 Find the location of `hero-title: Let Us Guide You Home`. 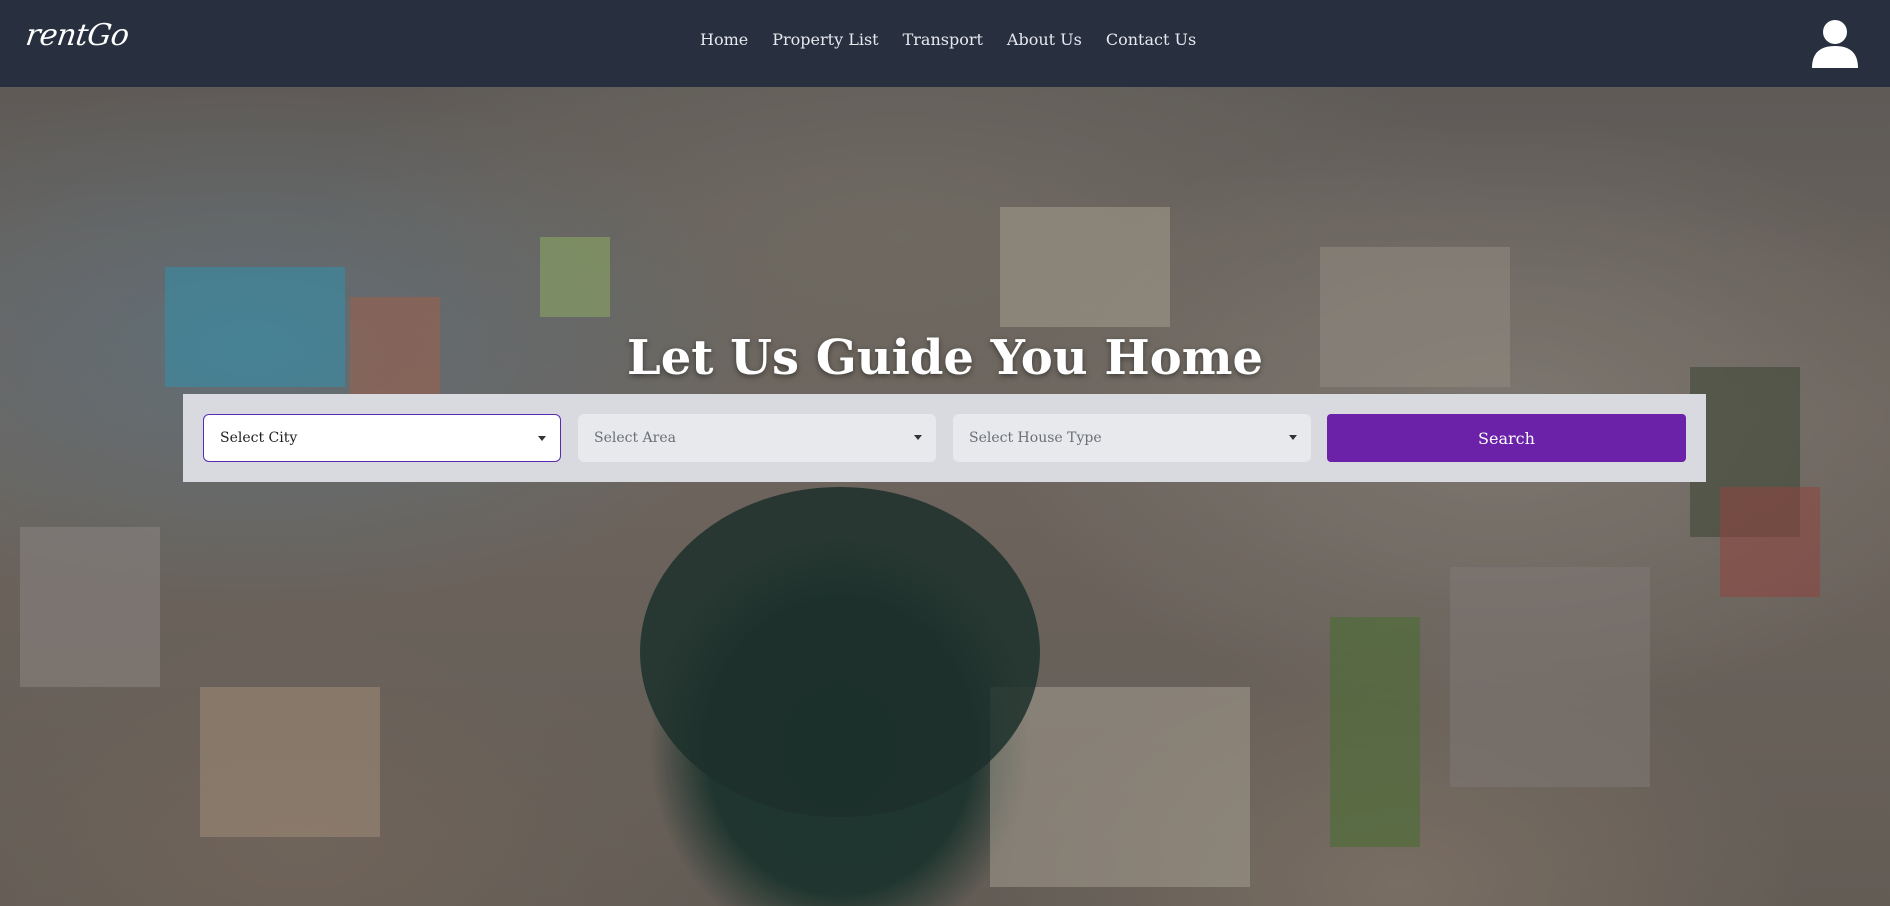

hero-title: Let Us Guide You Home is located at coordinates (945, 358).